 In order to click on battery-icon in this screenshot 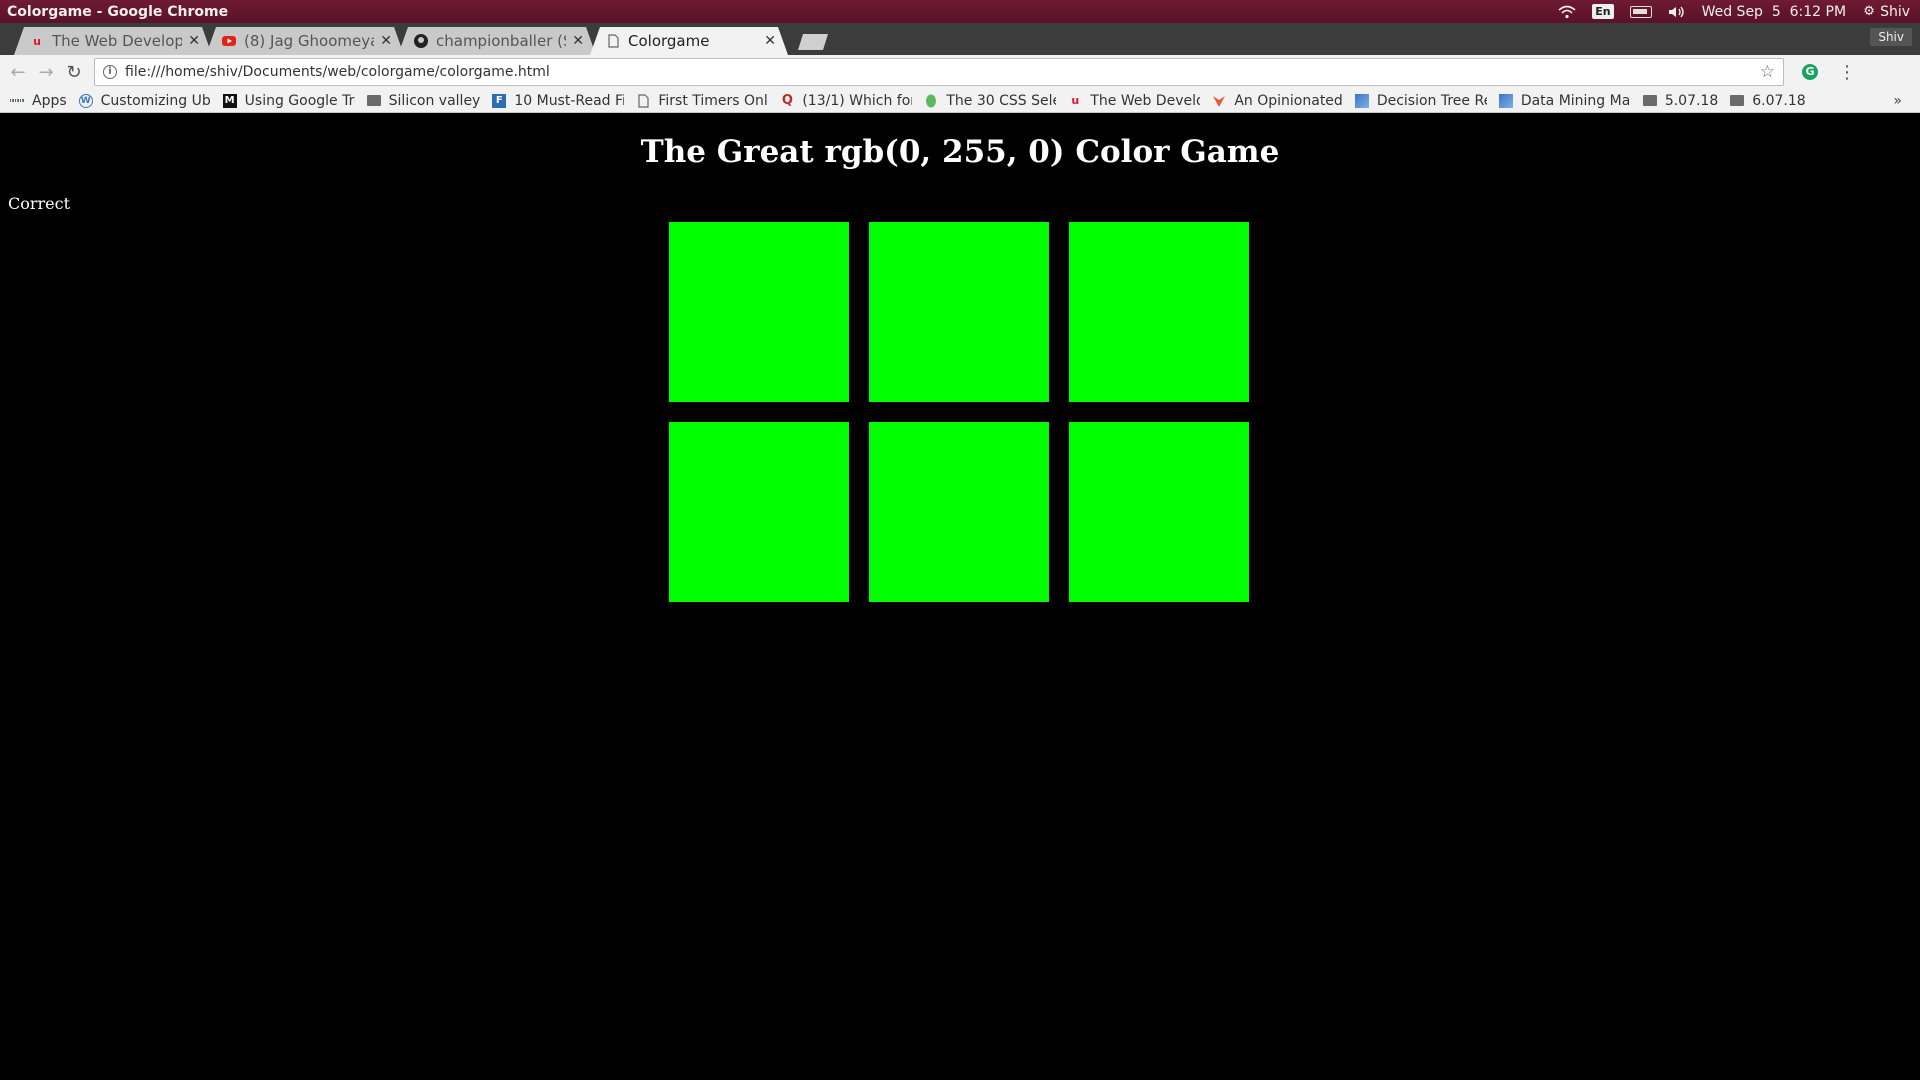, I will do `click(1640, 11)`.